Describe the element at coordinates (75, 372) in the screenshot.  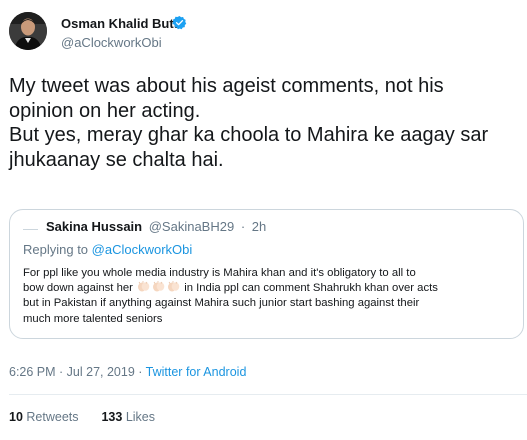
I see `timestamp: 6:26 PM · Jul 27, 2019 ·` at that location.